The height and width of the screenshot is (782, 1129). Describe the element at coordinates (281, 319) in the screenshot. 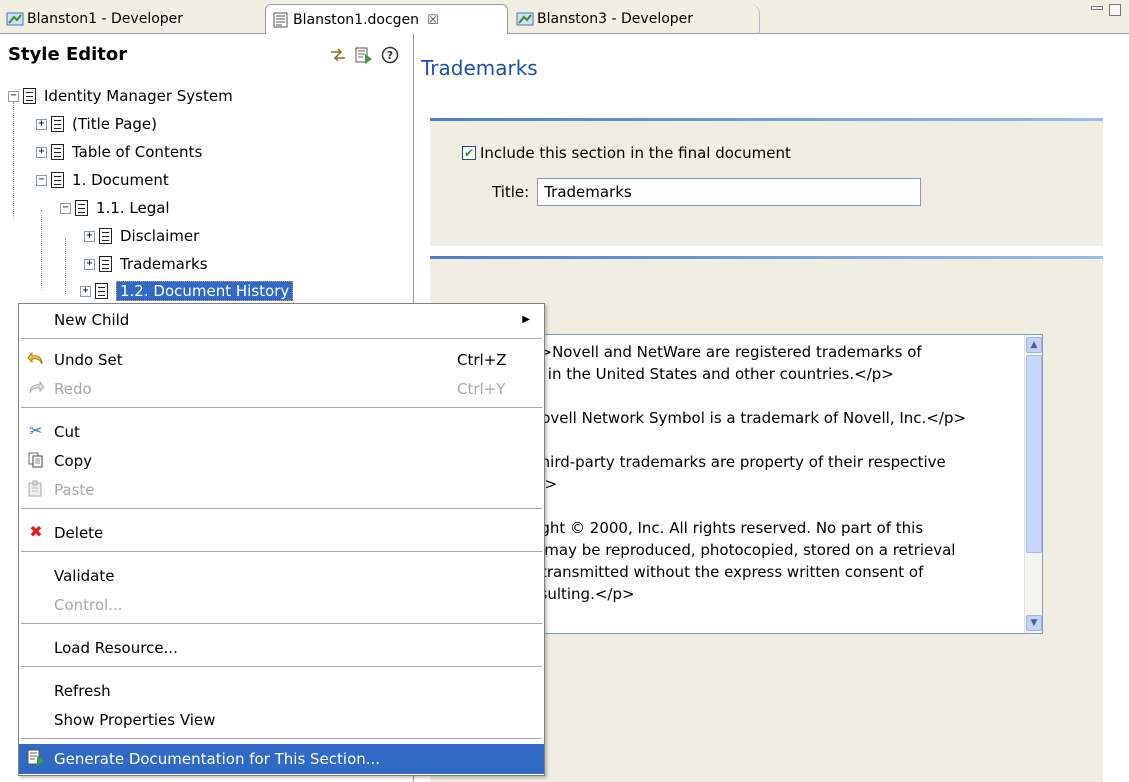

I see `menu-item-new-child: New Child ▶` at that location.